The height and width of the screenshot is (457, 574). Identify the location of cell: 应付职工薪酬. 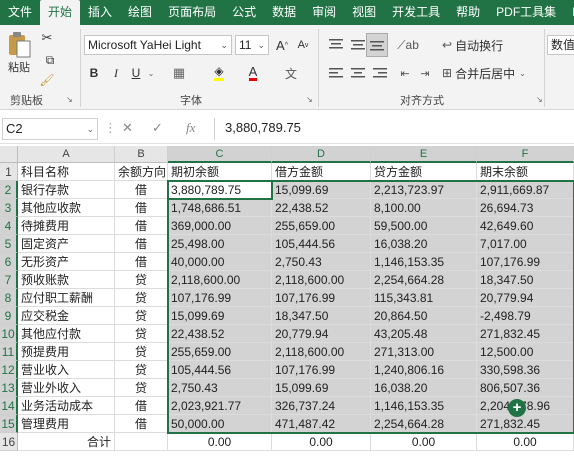
(66, 298).